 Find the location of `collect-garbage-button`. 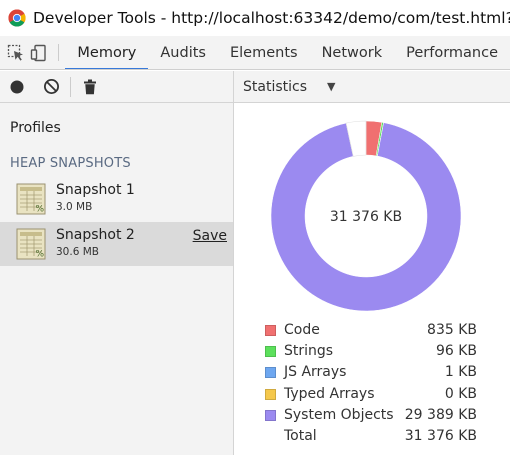

collect-garbage-button is located at coordinates (90, 86).